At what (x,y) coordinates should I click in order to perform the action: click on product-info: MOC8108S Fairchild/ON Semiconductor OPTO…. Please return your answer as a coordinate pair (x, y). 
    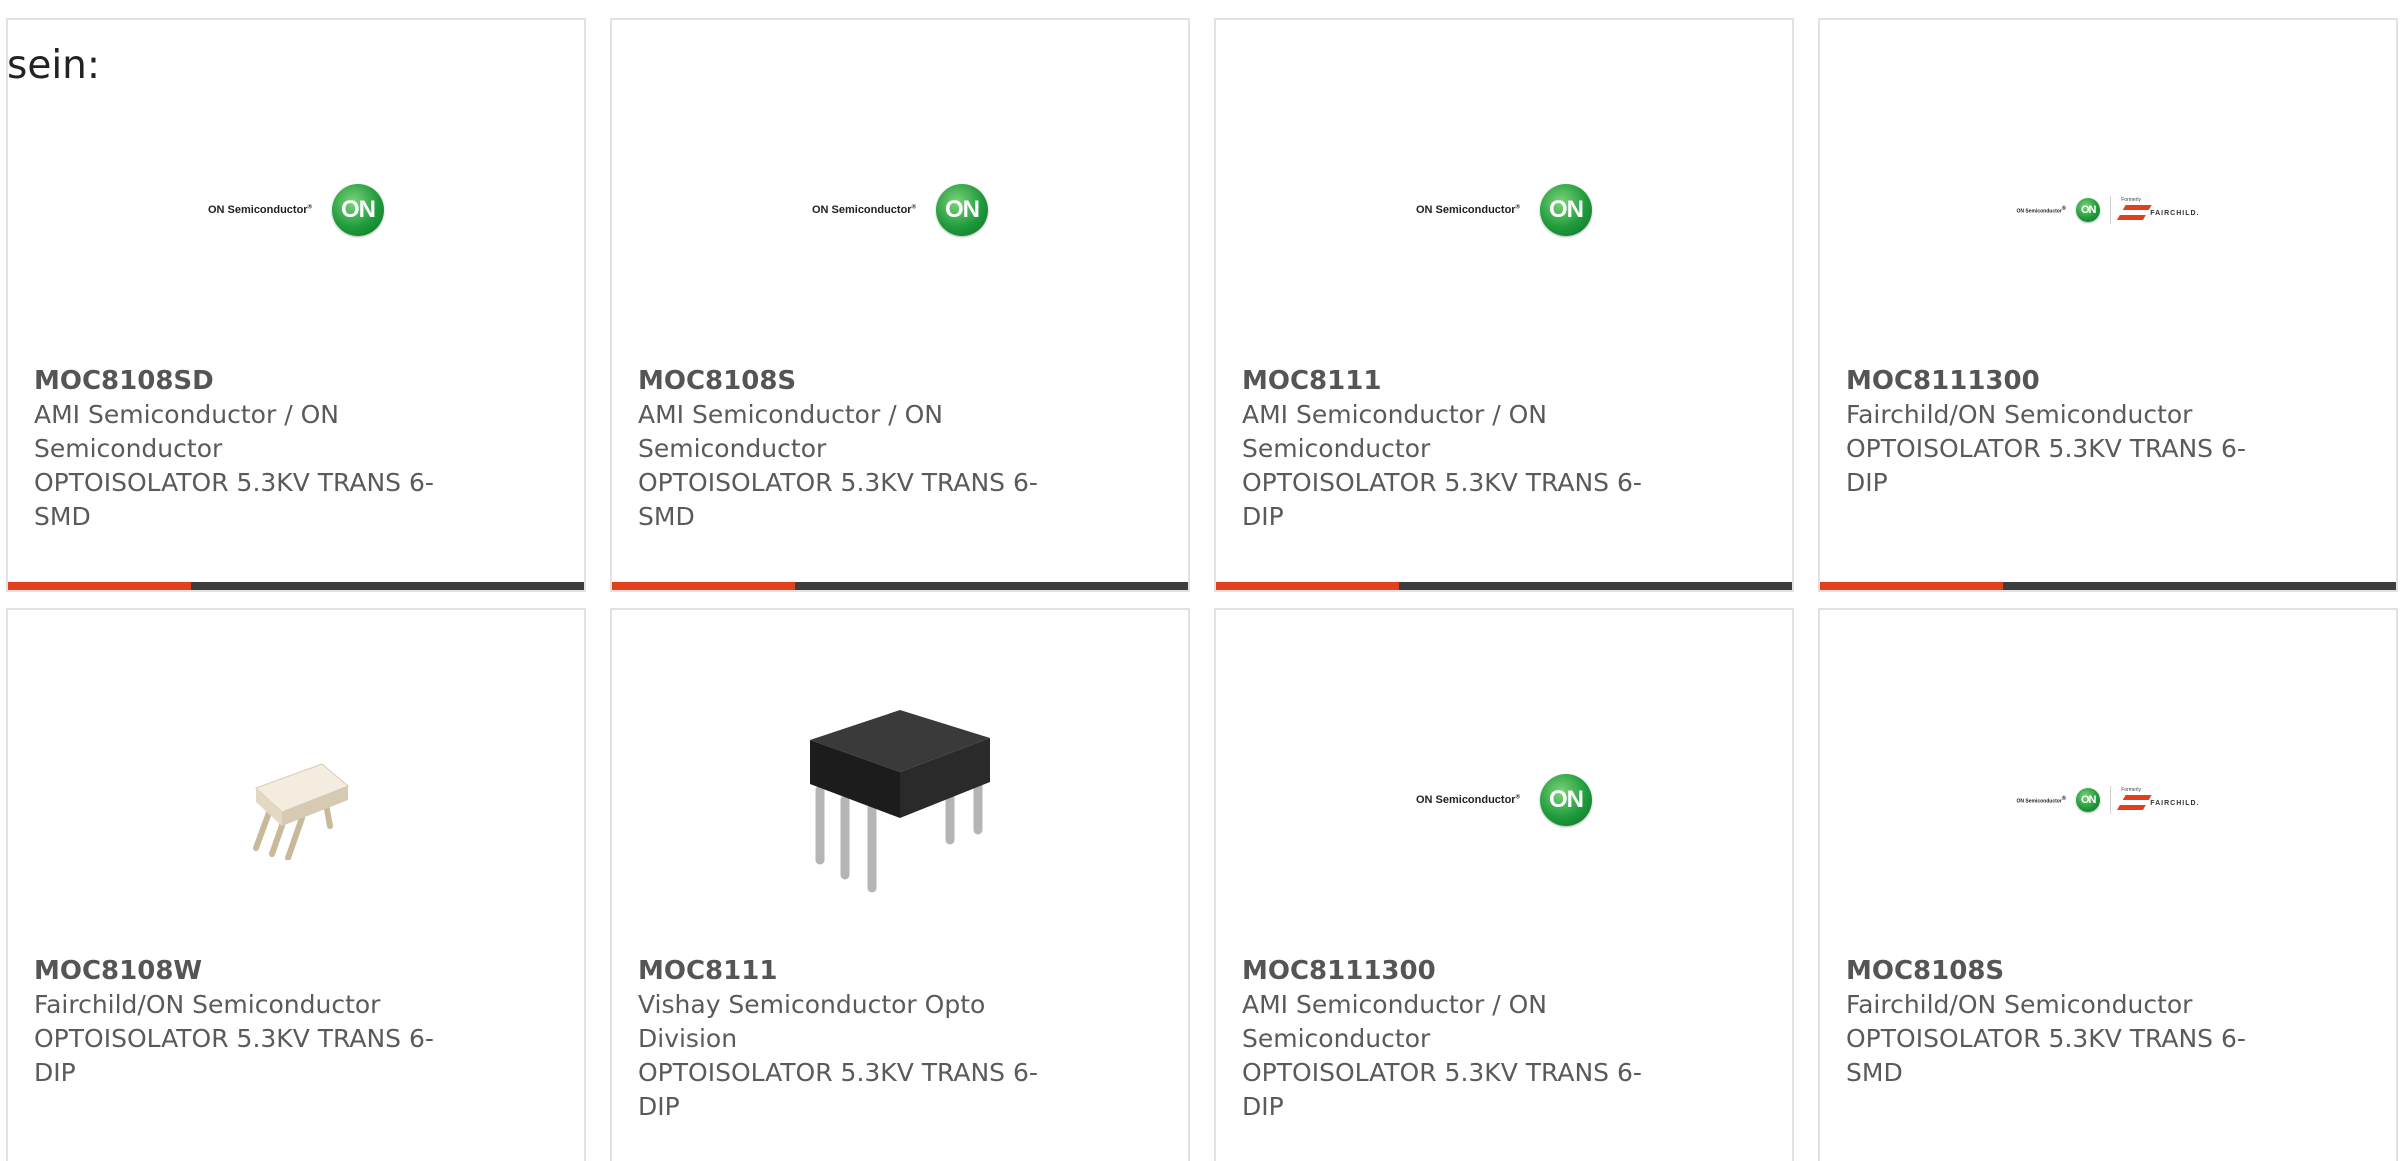
    Looking at the image, I should click on (2056, 1022).